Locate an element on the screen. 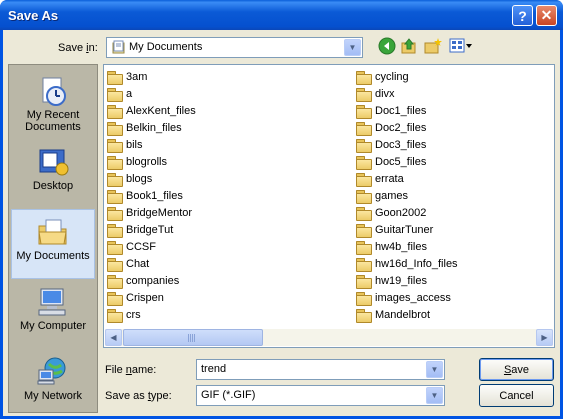 This screenshot has height=419, width=563. back-icon is located at coordinates (387, 46).